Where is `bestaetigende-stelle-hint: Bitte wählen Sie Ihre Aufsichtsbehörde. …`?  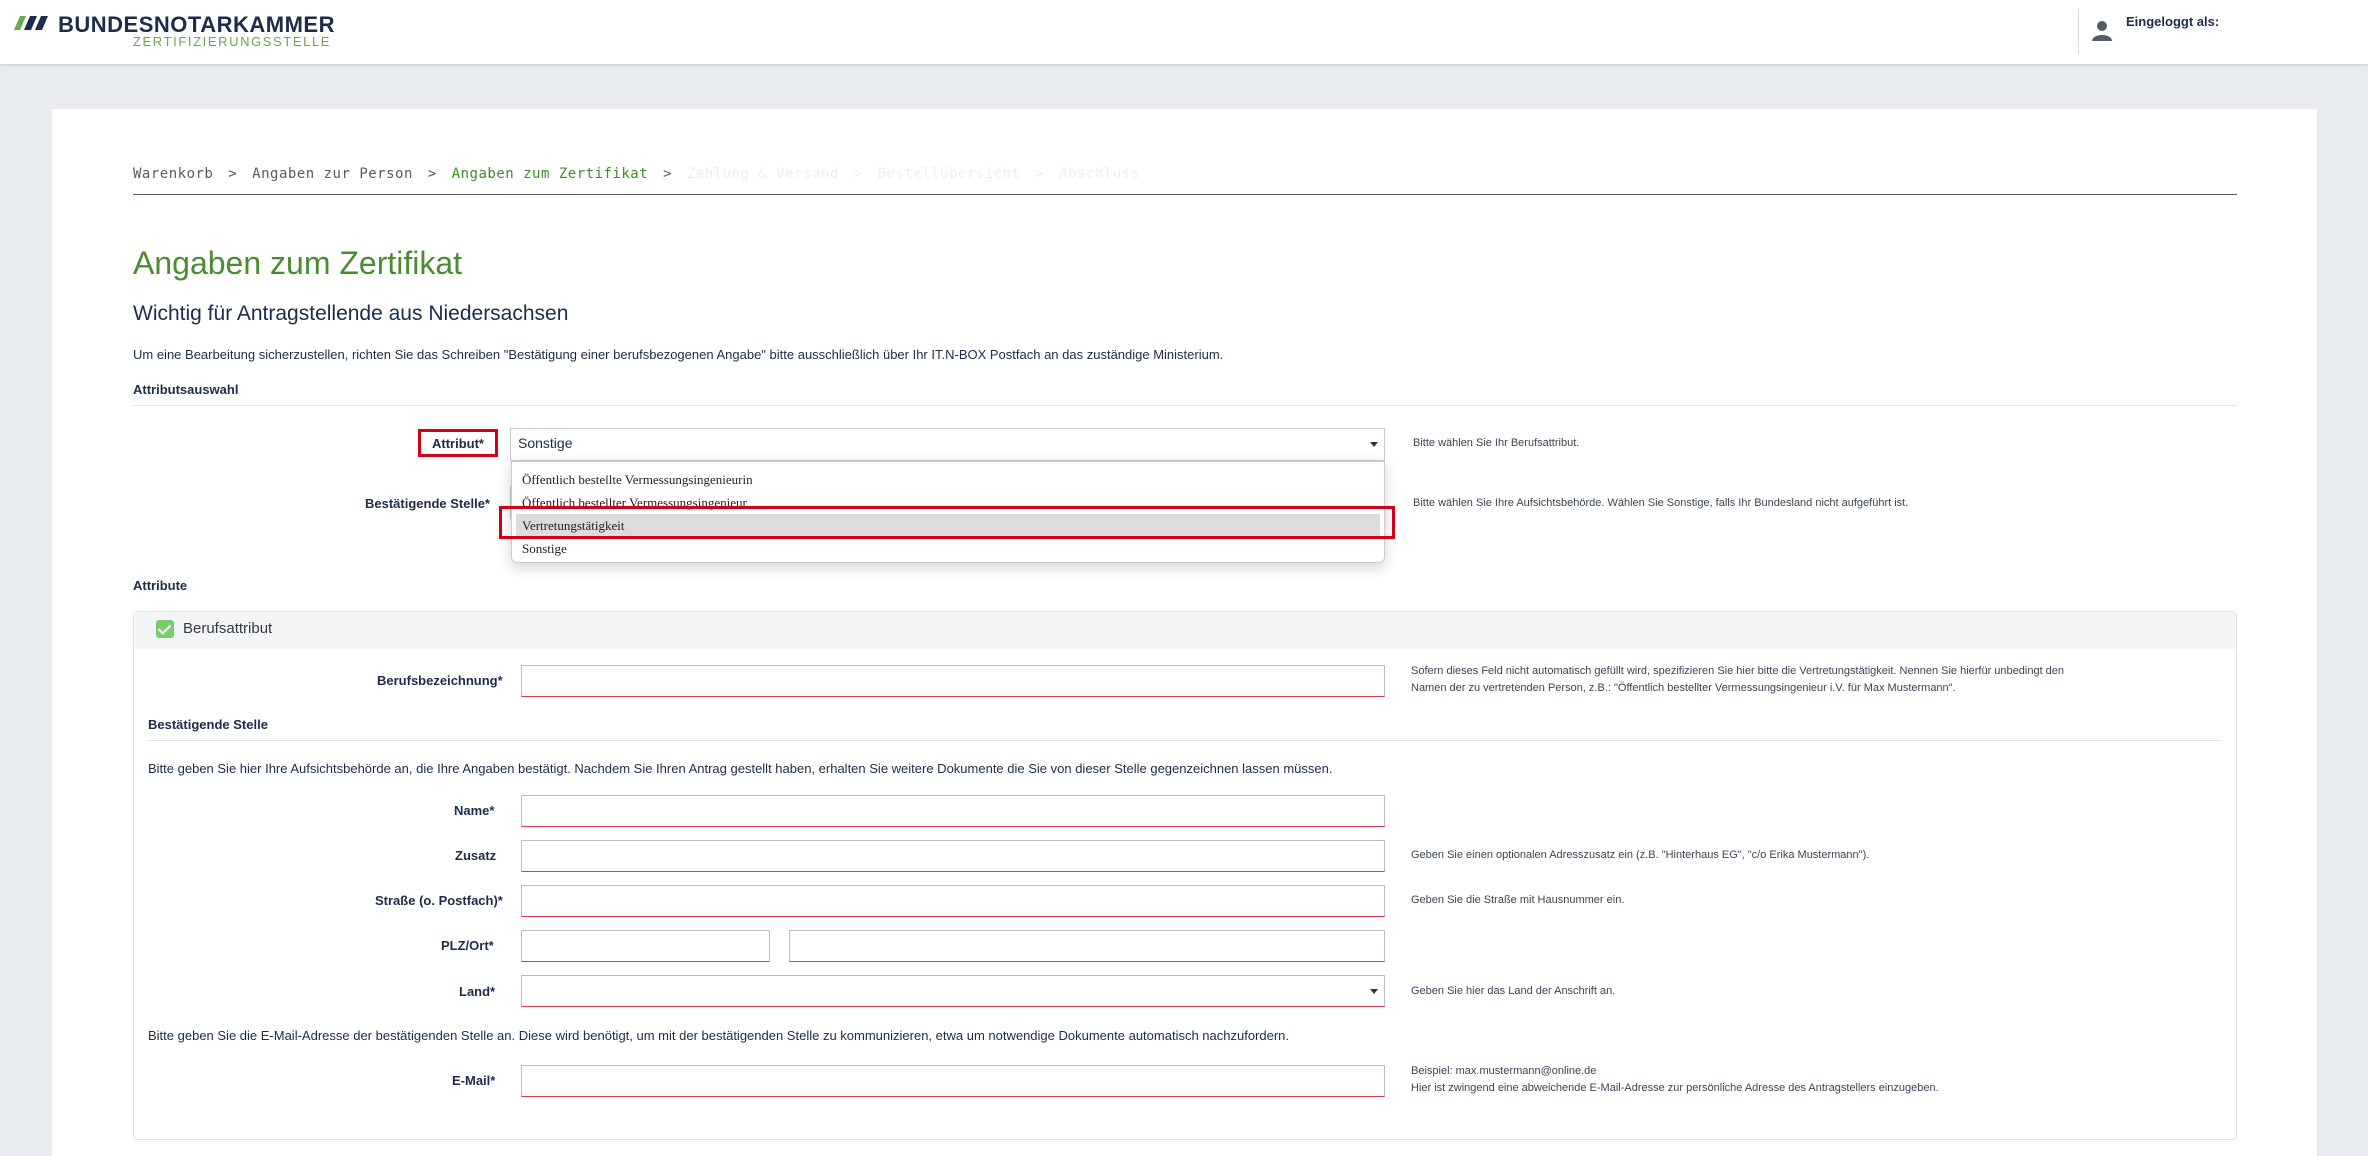 bestaetigende-stelle-hint: Bitte wählen Sie Ihre Aufsichtsbehörde. … is located at coordinates (1661, 503).